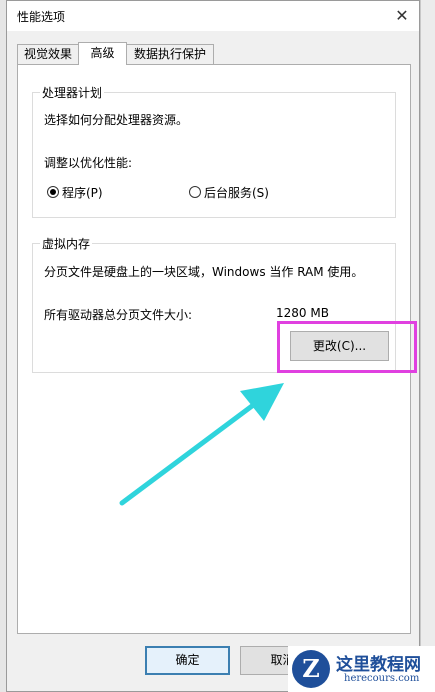 Image resolution: width=435 pixels, height=692 pixels. I want to click on tab-advanced: 高级, so click(102, 53).